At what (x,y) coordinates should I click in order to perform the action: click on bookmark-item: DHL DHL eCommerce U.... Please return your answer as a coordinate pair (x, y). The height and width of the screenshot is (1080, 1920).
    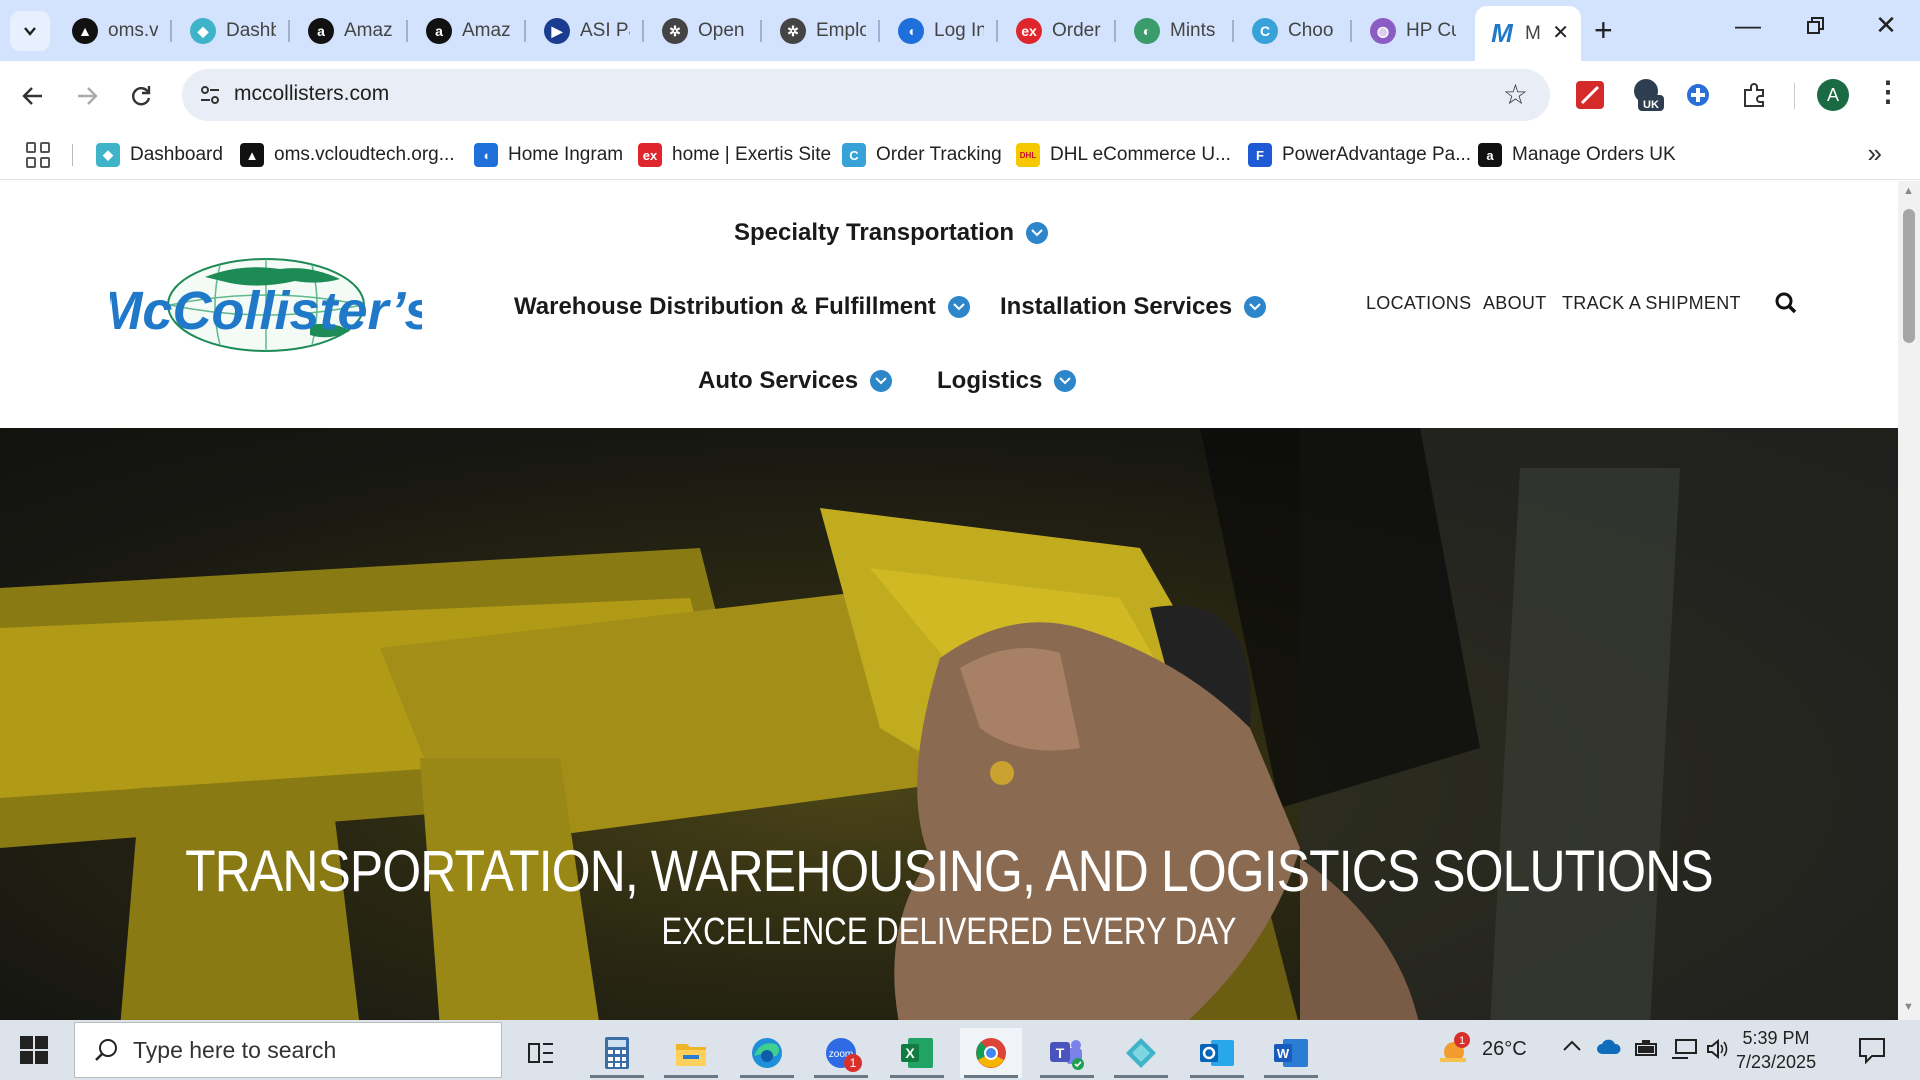
    Looking at the image, I should click on (1123, 155).